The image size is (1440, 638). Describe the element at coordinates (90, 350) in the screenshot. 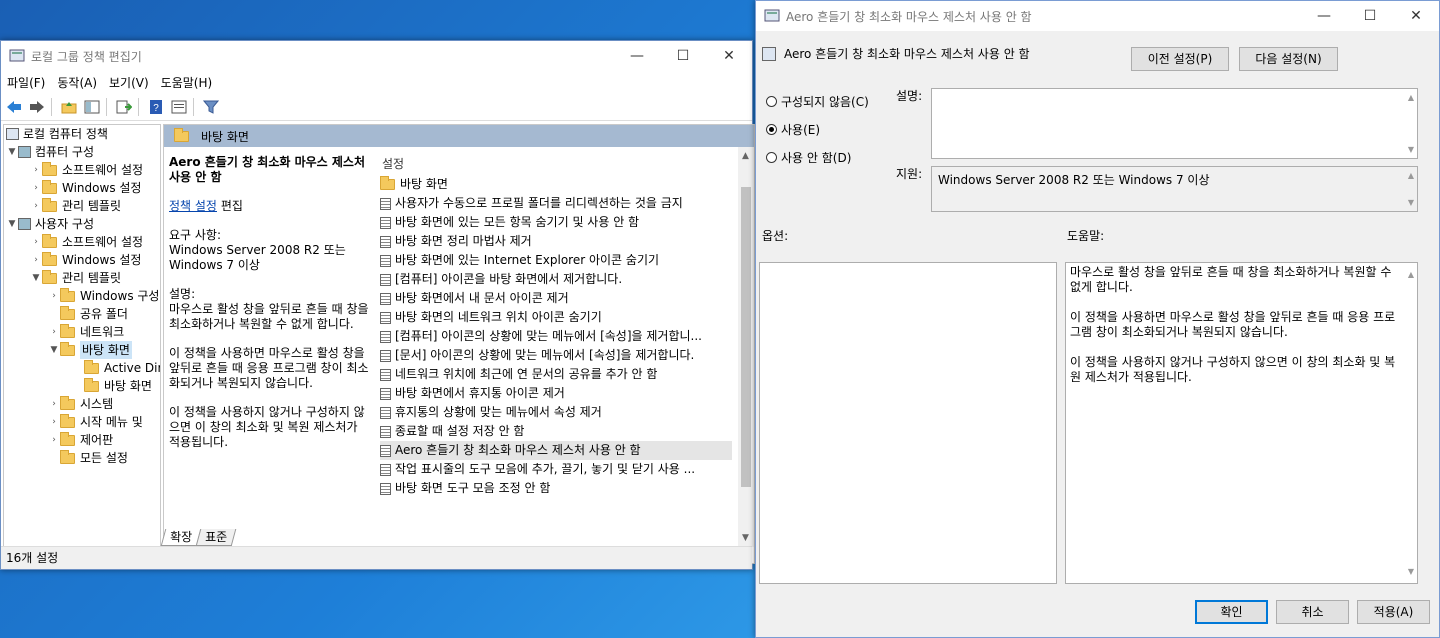

I see `tree-item-desktop: ▼ 바탕 화면` at that location.